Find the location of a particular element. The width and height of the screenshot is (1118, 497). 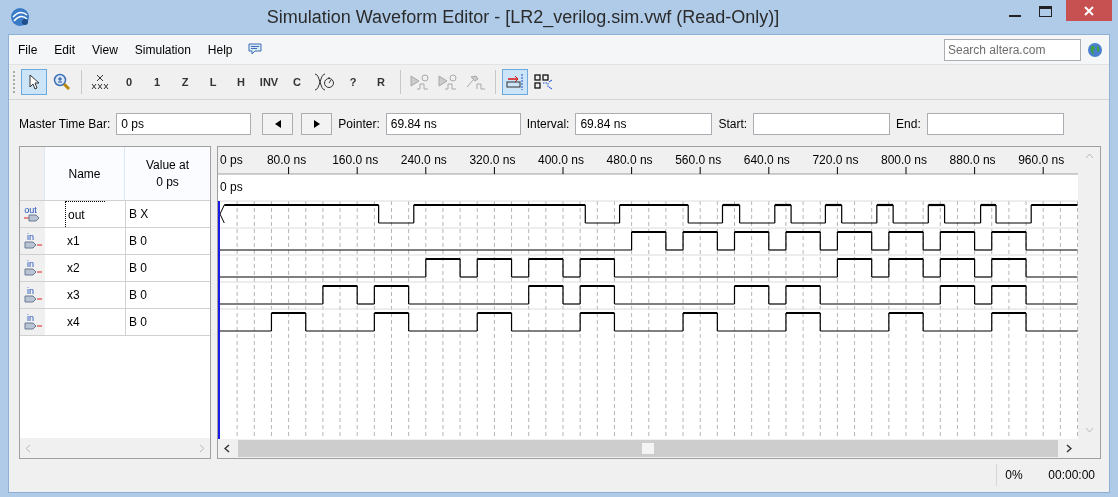

column-header: Value at 0 ps is located at coordinates (167, 173).